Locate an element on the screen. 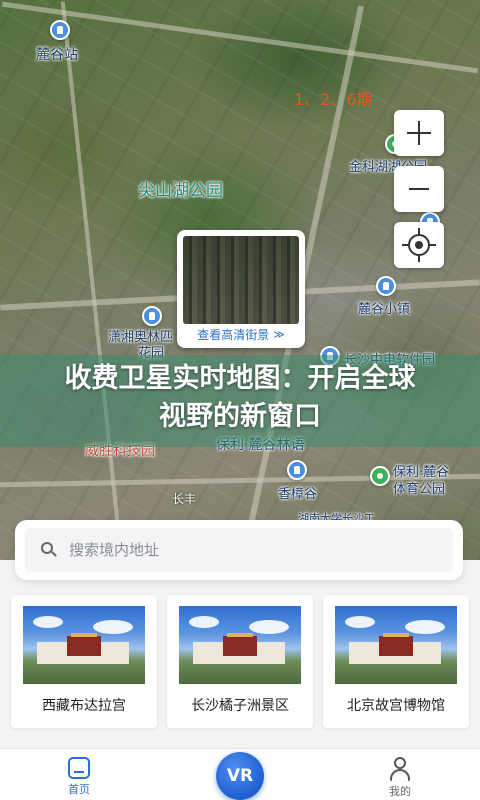 The height and width of the screenshot is (800, 480). map-label-lugu-town: 麓谷小镇 is located at coordinates (384, 307).